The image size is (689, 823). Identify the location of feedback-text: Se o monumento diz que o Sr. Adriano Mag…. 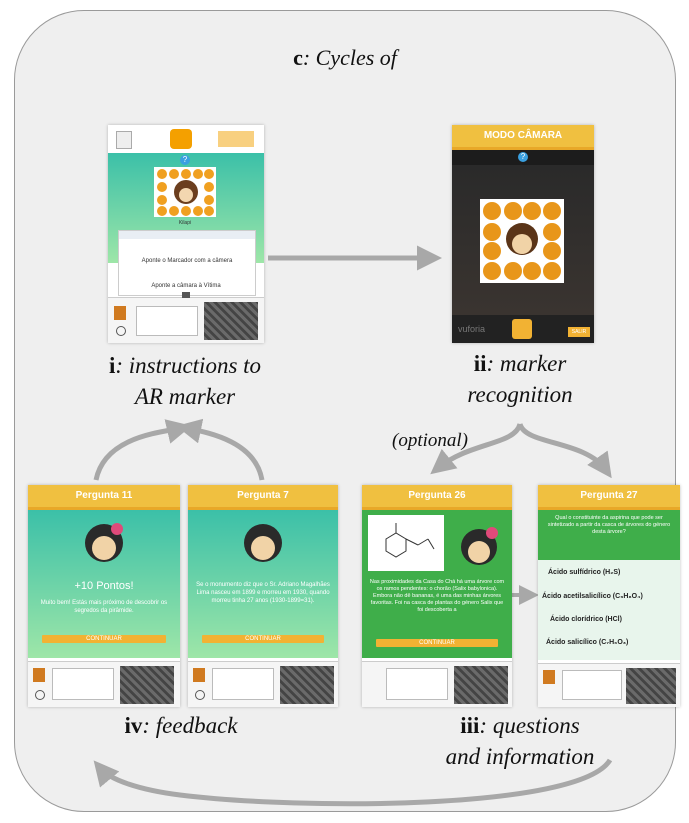
(263, 593).